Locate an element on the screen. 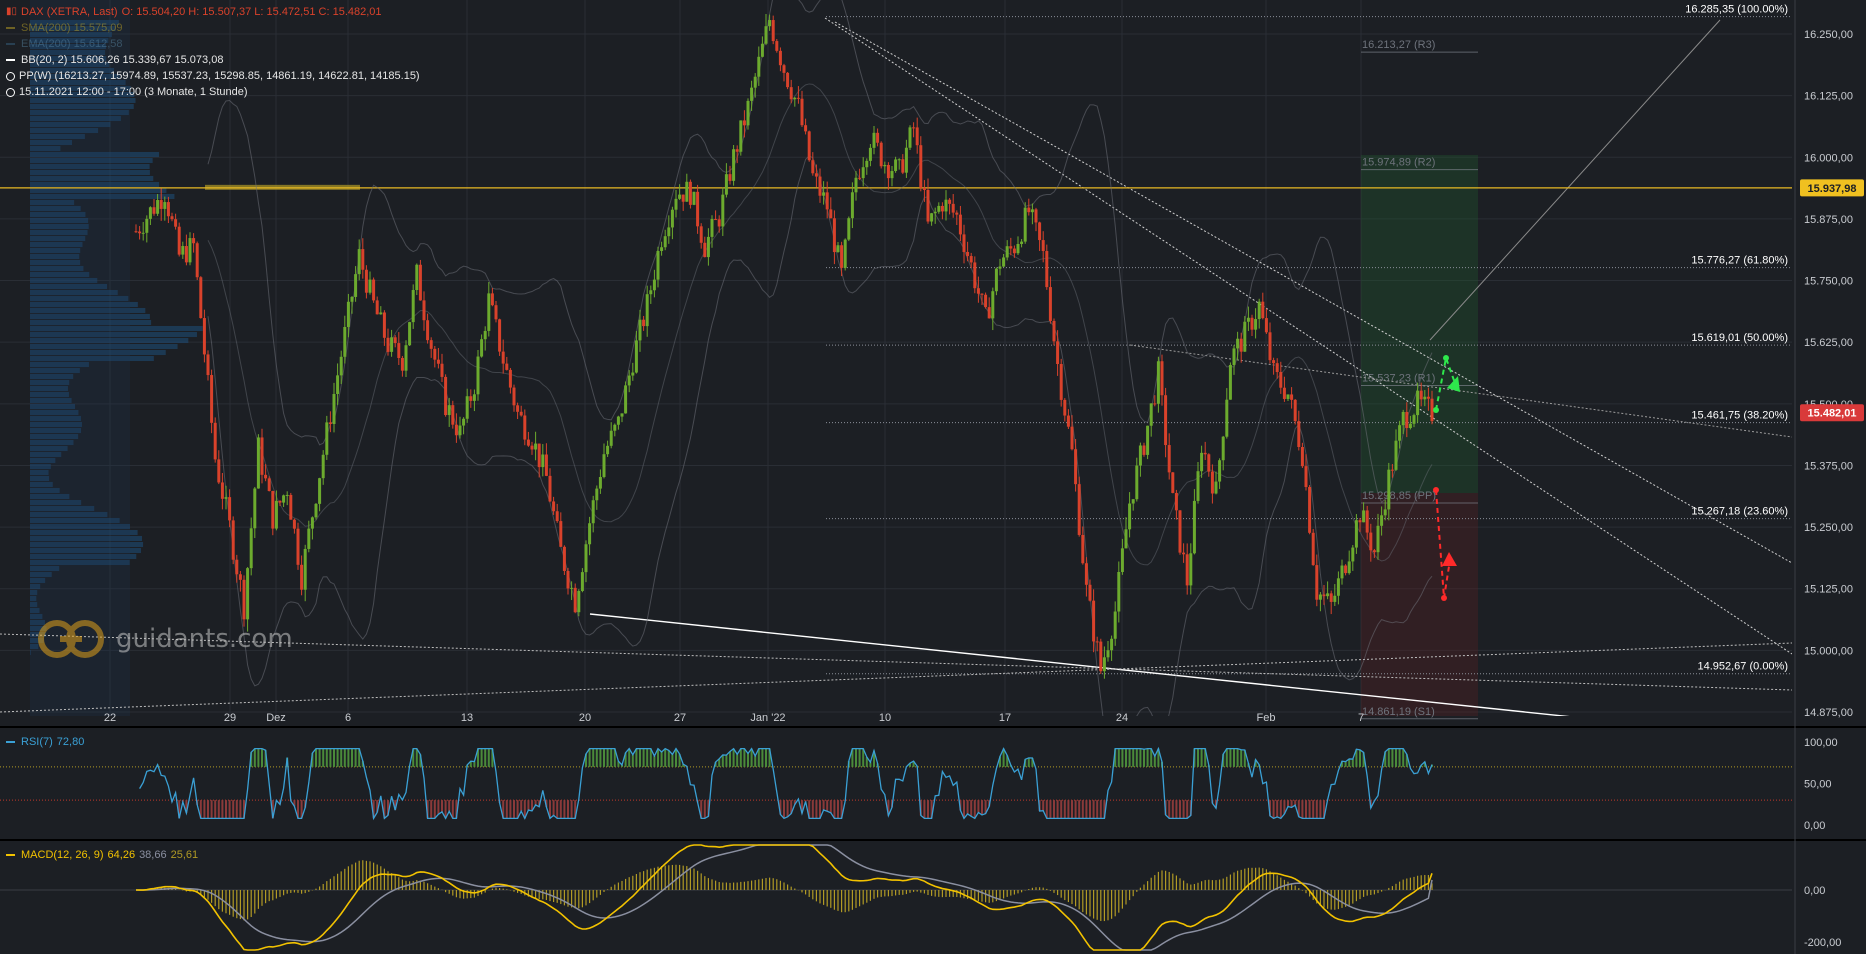  logo-text: guidants.com is located at coordinates (204, 639).